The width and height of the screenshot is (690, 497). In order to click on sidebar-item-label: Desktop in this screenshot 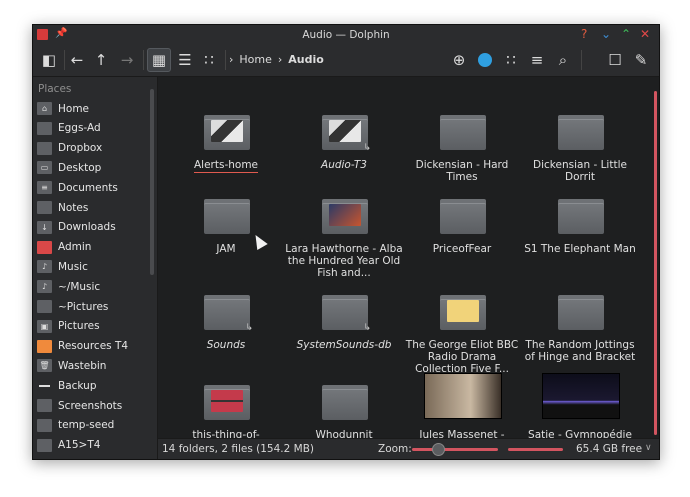, I will do `click(80, 167)`.